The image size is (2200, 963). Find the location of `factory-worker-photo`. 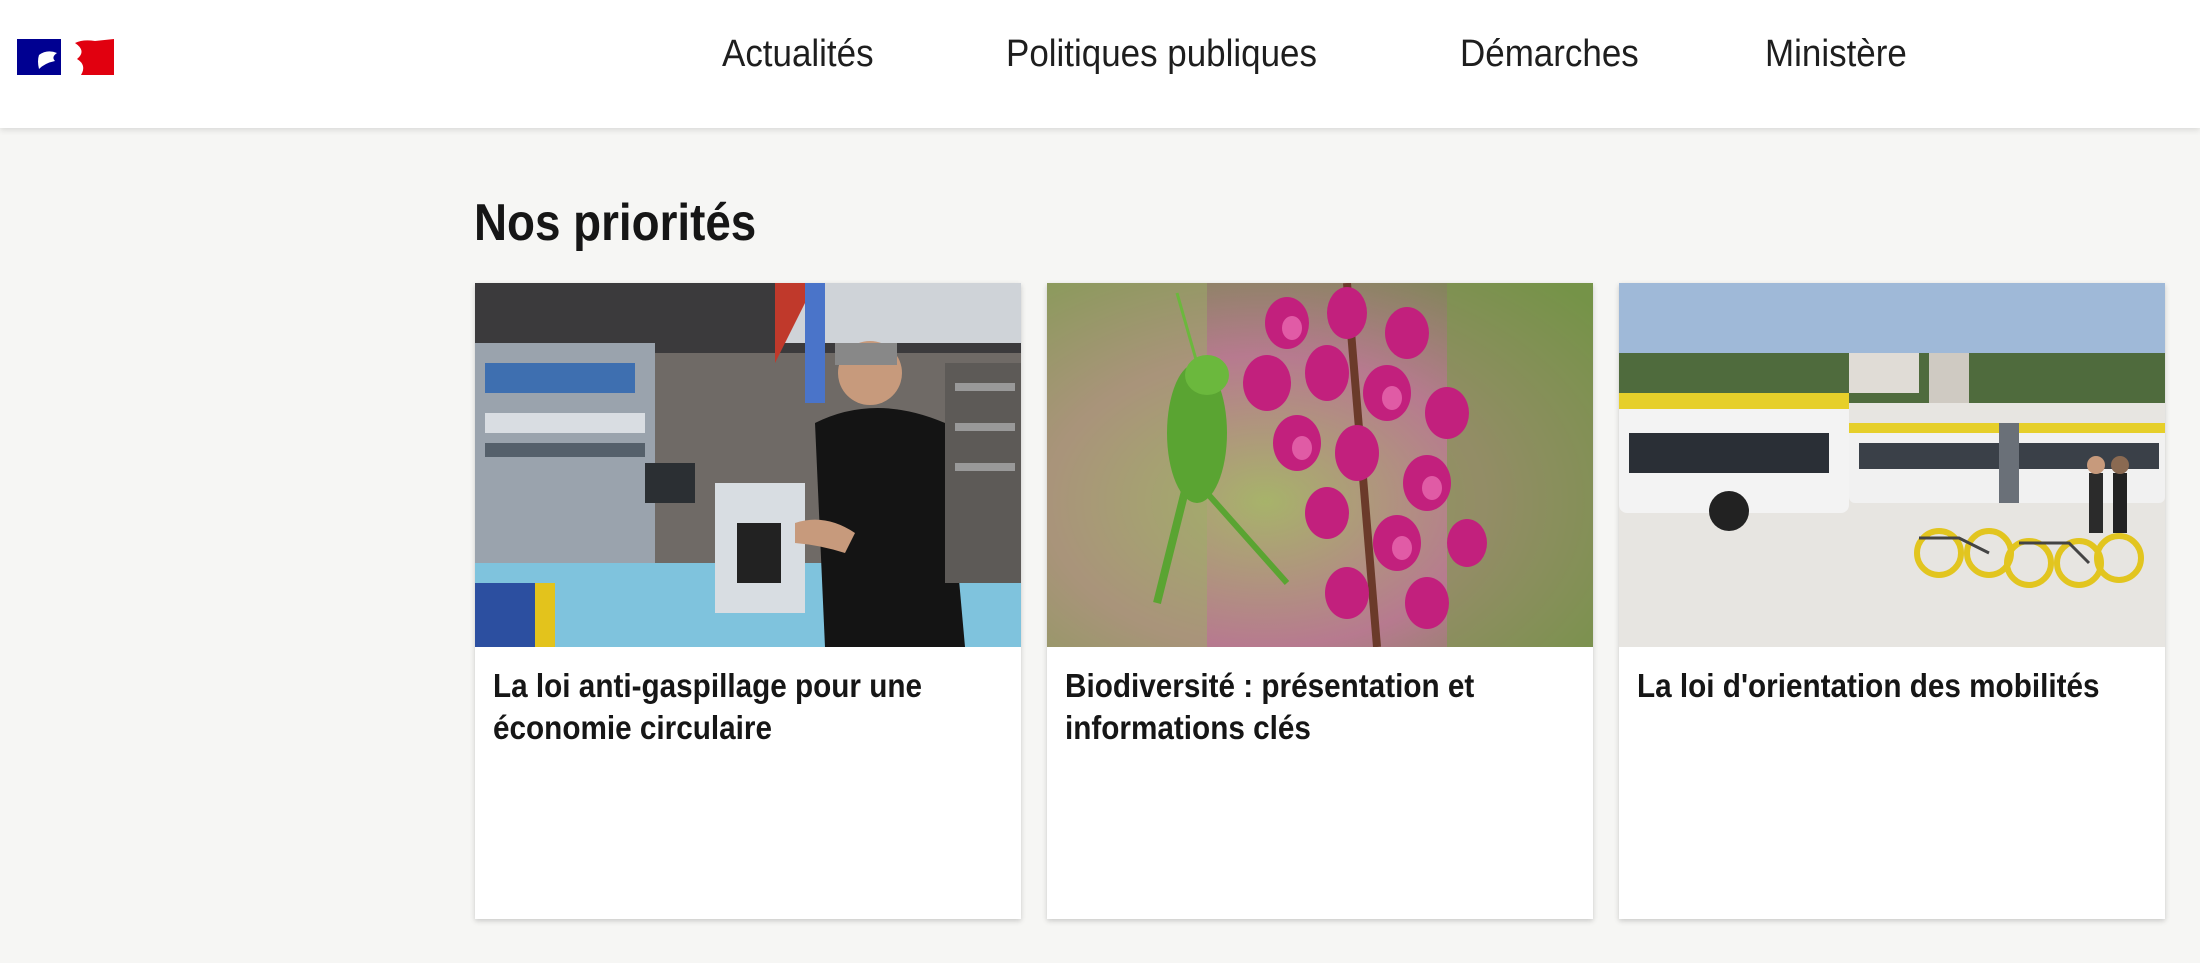

factory-worker-photo is located at coordinates (748, 465).